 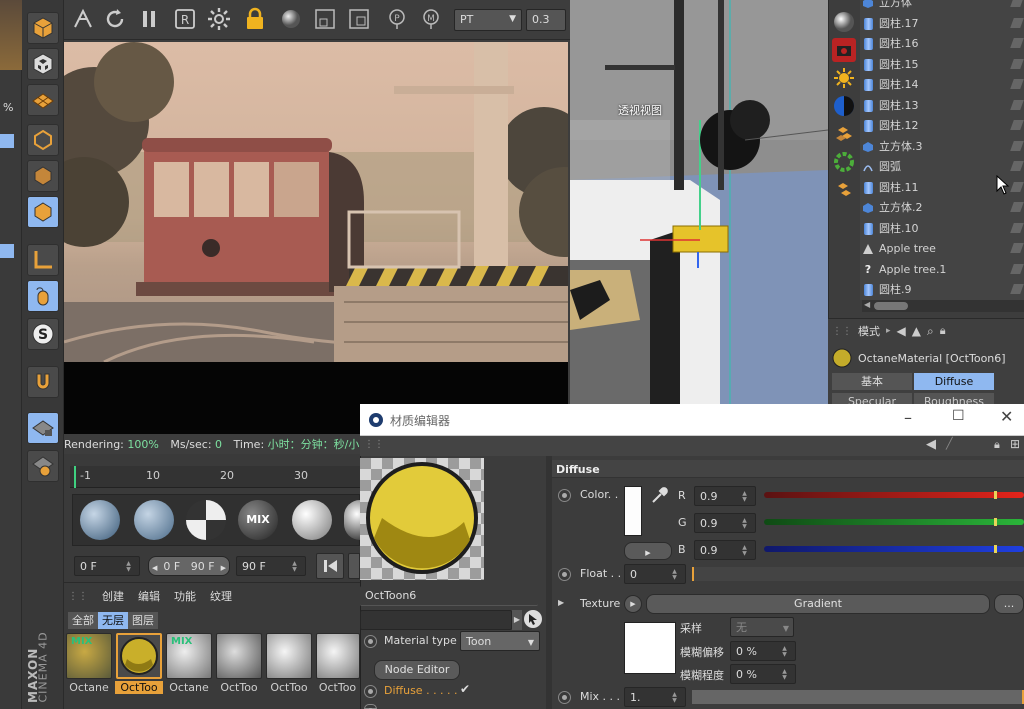 I want to click on filter-tab-nolayer: 无层, so click(x=113, y=620).